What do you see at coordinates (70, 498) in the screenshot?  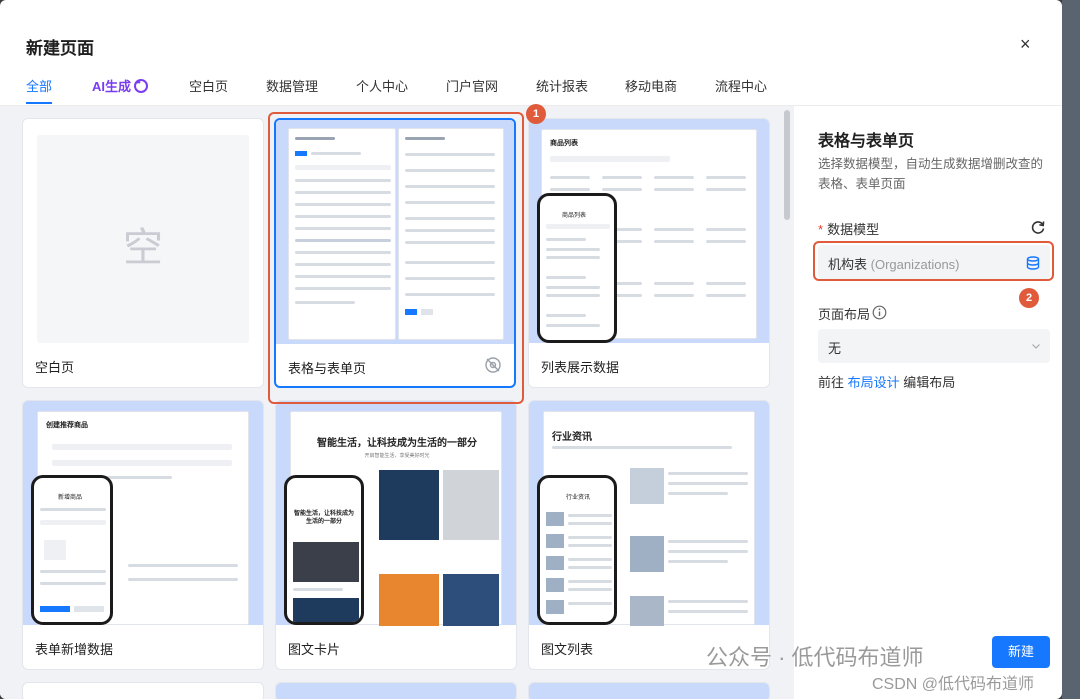 I see `phone-preview-title: 新增商品` at bounding box center [70, 498].